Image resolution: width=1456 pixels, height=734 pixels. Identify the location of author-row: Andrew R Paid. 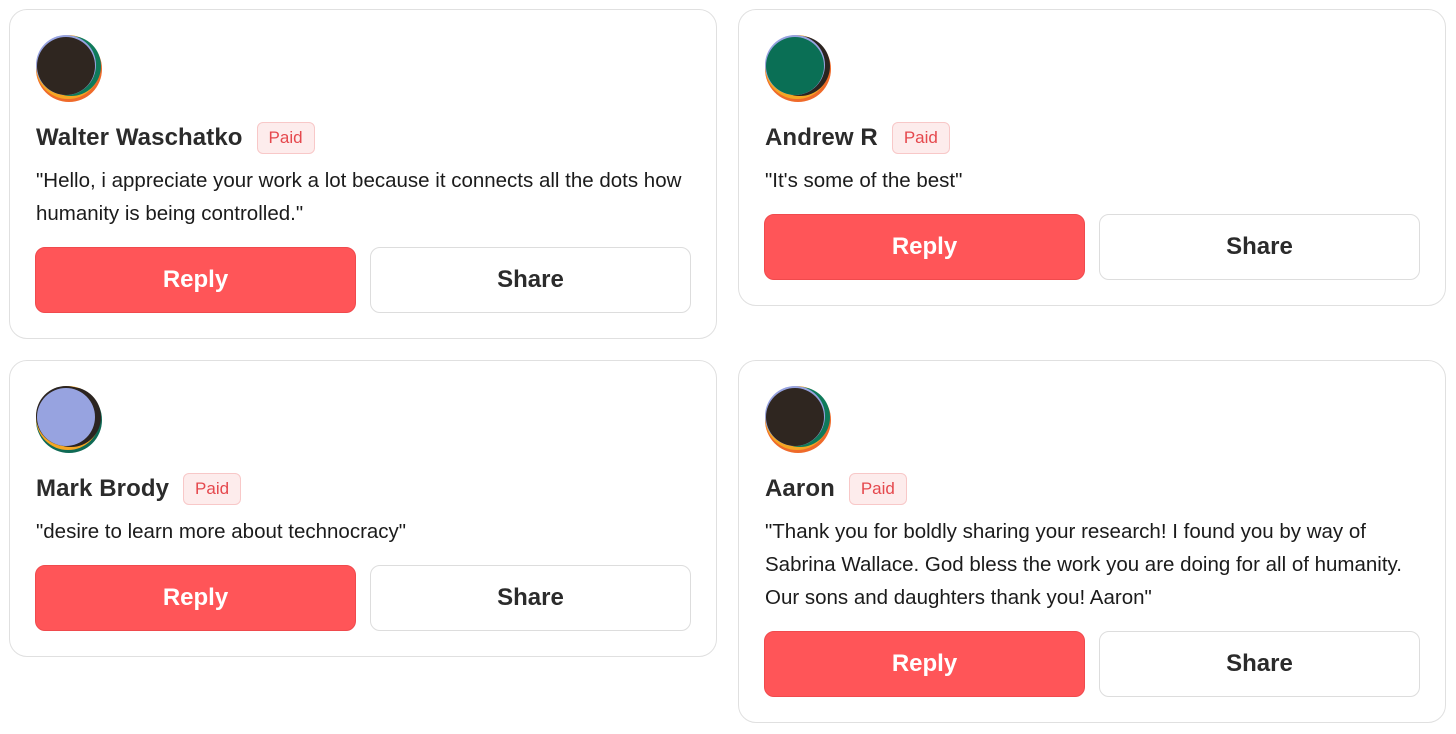
(857, 138).